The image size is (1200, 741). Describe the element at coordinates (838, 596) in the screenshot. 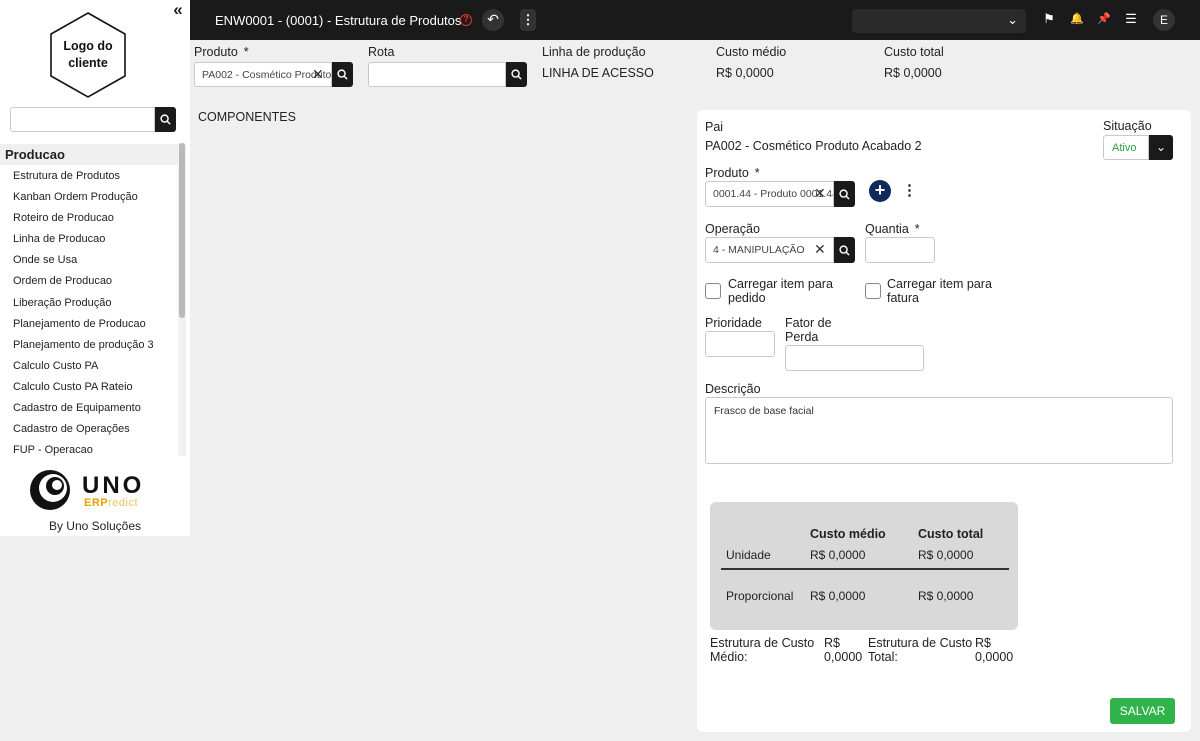

I see `cost-row-medio: R$ 0,0000` at that location.